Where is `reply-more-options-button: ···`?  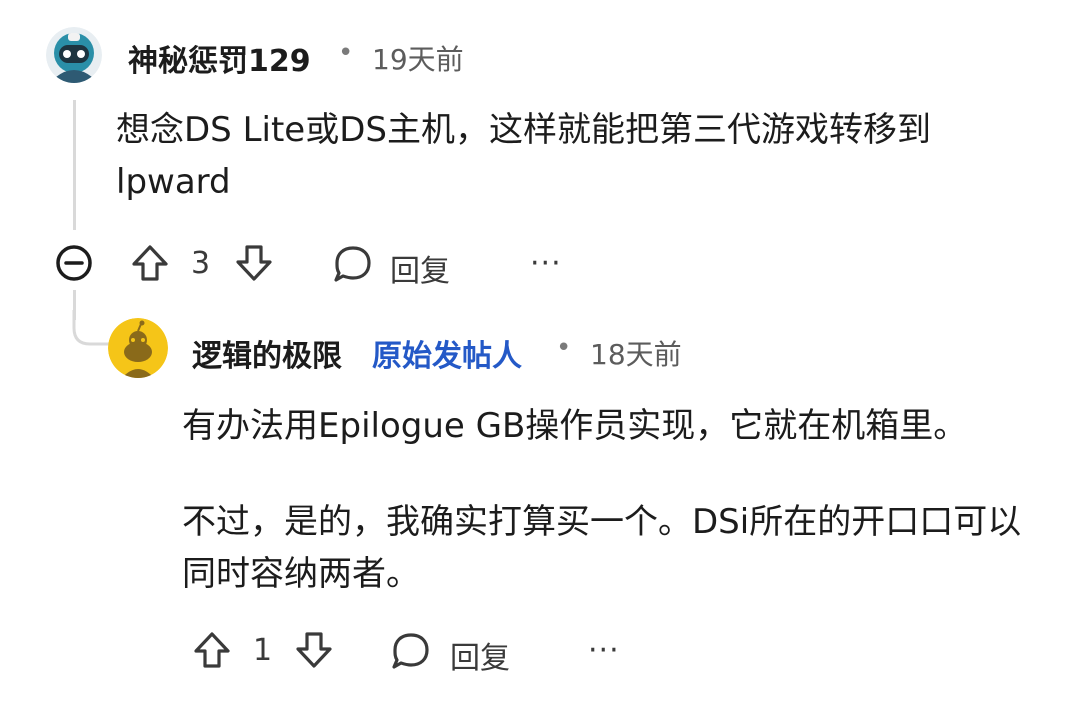
reply-more-options-button: ··· is located at coordinates (604, 650).